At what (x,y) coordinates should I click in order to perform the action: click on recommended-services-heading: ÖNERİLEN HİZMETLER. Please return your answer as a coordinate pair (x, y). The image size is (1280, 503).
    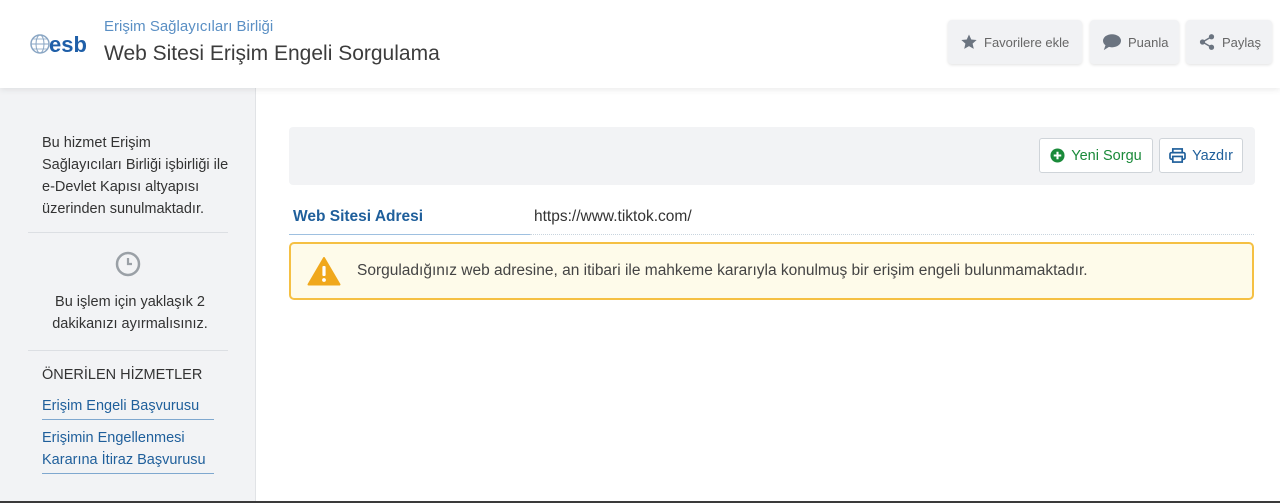
    Looking at the image, I should click on (122, 375).